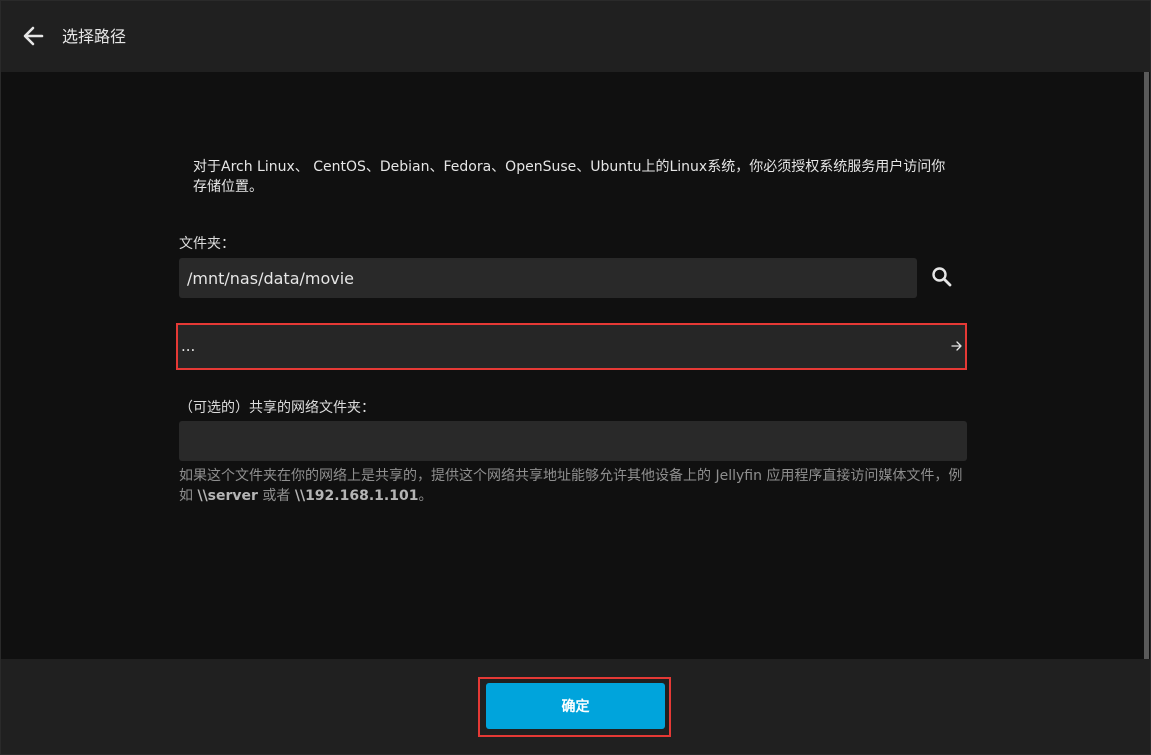 The image size is (1151, 755). I want to click on scrollbar, so click(1146, 365).